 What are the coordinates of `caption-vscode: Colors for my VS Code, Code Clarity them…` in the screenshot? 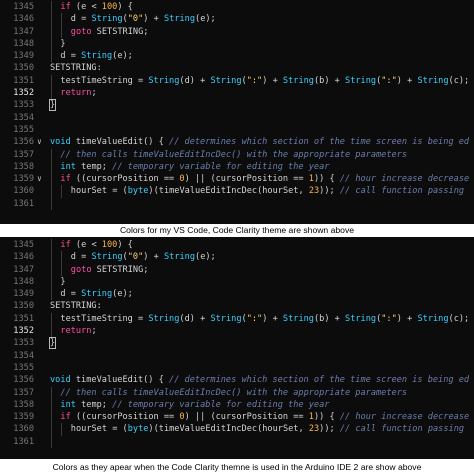 It's located at (237, 230).